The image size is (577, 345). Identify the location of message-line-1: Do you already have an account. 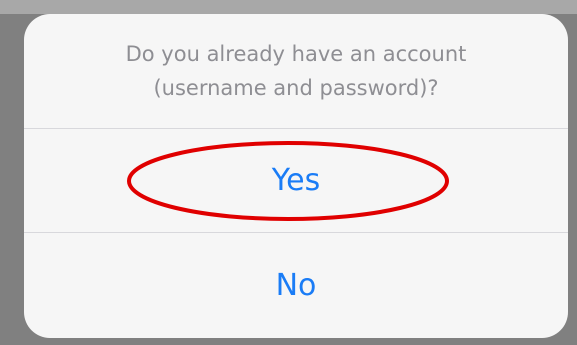
(296, 54).